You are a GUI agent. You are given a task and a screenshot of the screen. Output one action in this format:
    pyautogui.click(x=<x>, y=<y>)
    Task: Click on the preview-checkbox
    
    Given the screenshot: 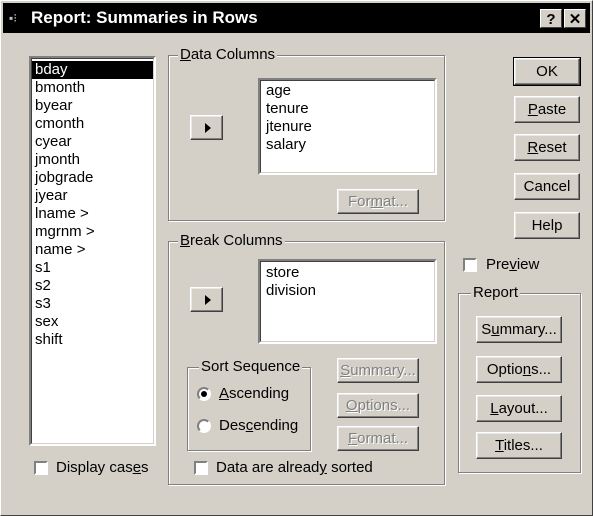 What is the action you would take?
    pyautogui.click(x=470, y=265)
    